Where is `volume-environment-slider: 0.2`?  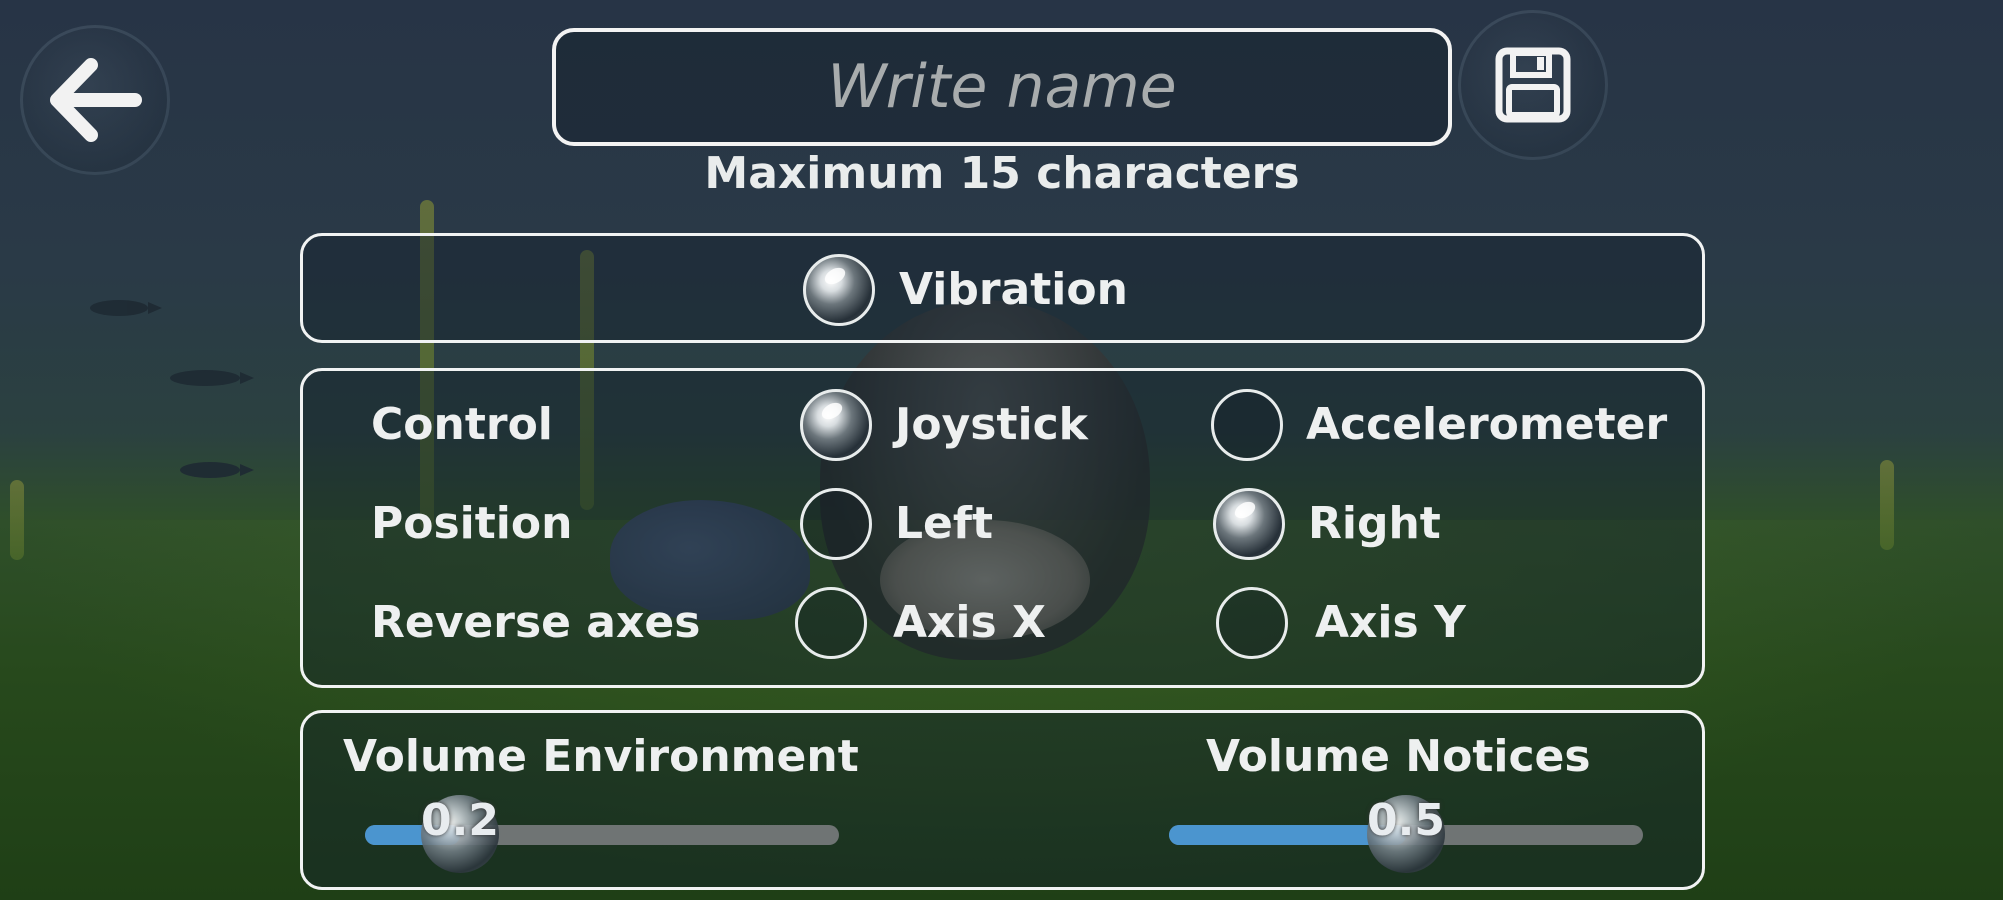 volume-environment-slider: 0.2 is located at coordinates (602, 834).